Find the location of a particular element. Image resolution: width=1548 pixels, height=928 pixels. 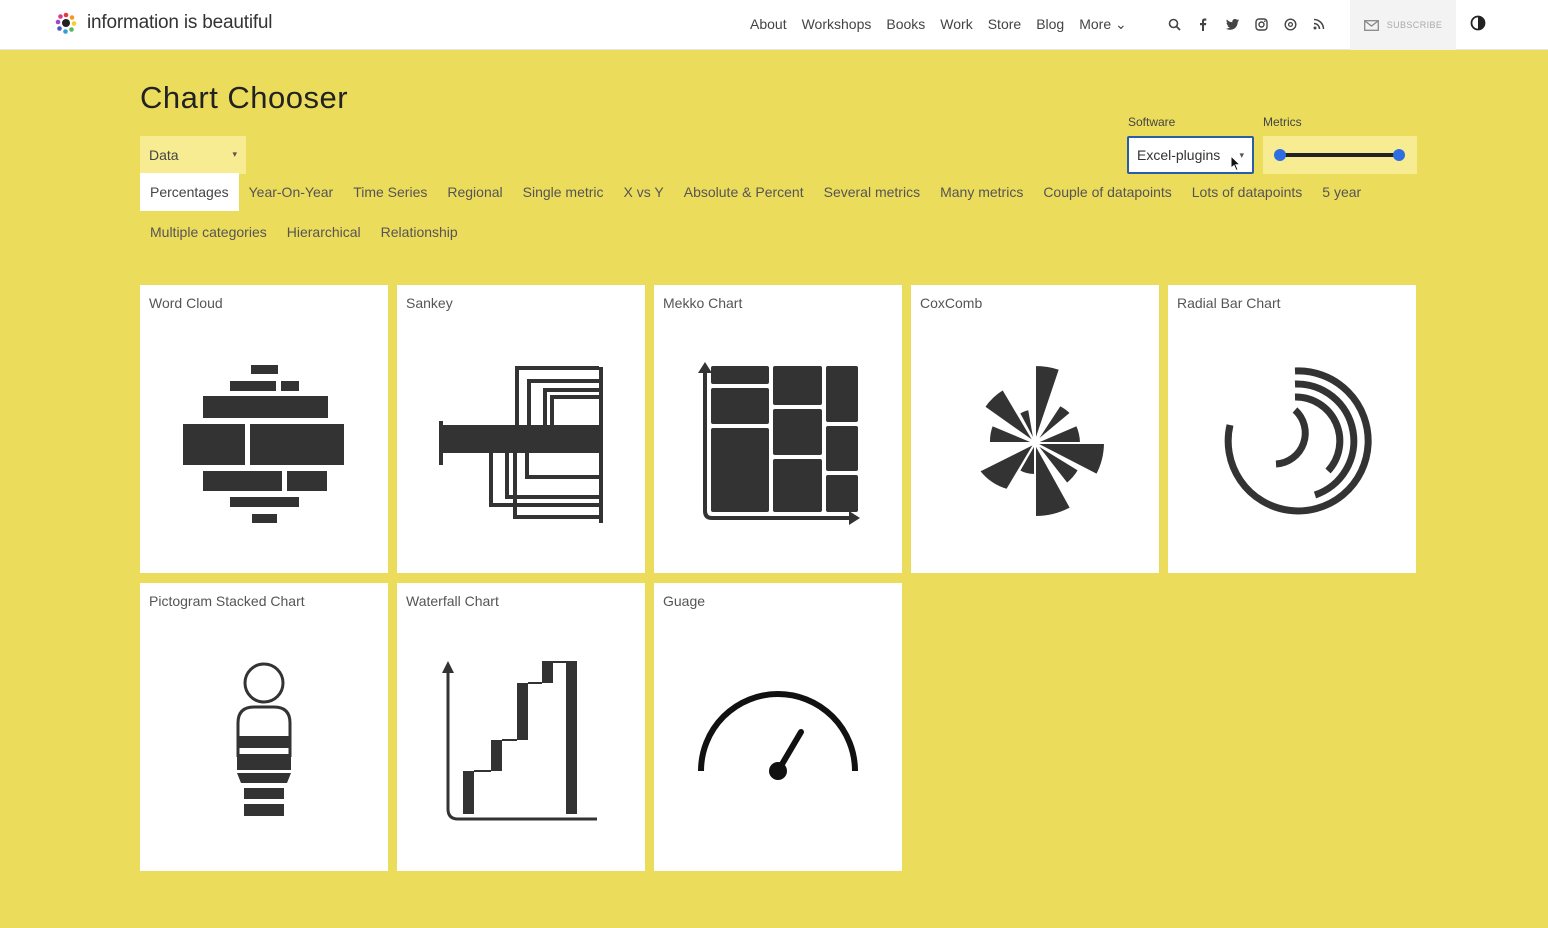

mouse-cursor-icon is located at coordinates (1236, 163).